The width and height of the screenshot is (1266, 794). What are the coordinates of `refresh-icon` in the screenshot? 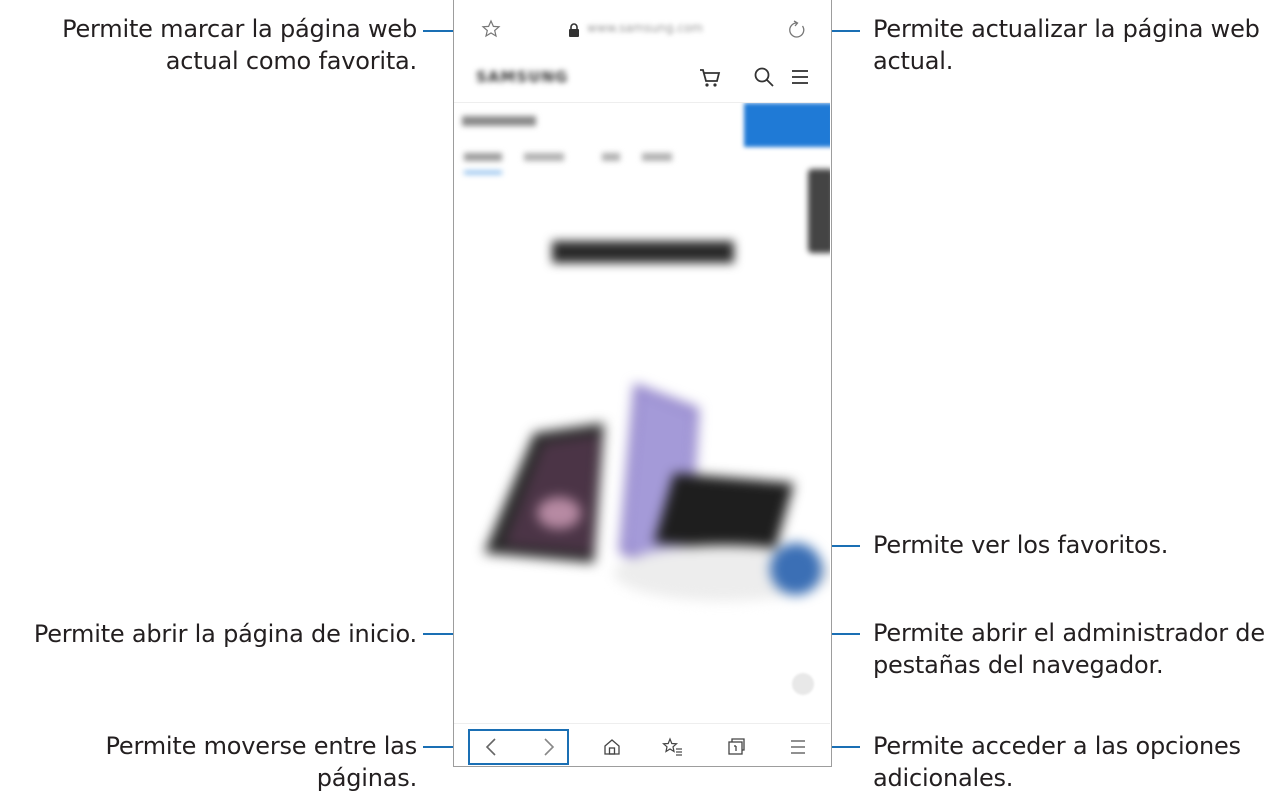 It's located at (797, 30).